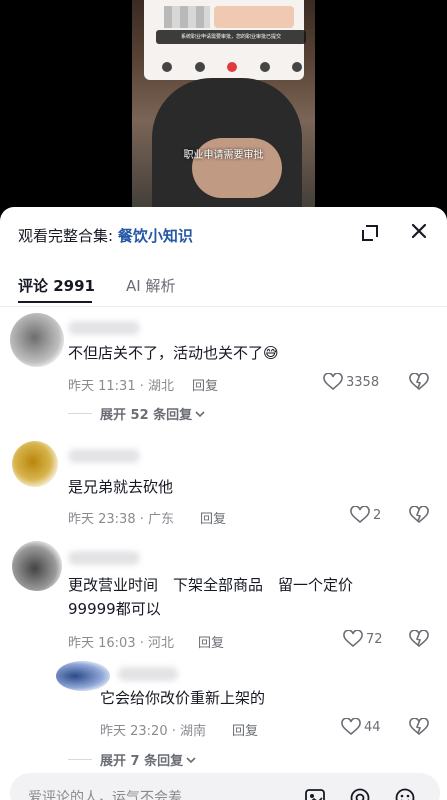  Describe the element at coordinates (68, 236) in the screenshot. I see `collection-prefix: 观看完整合集:` at that location.